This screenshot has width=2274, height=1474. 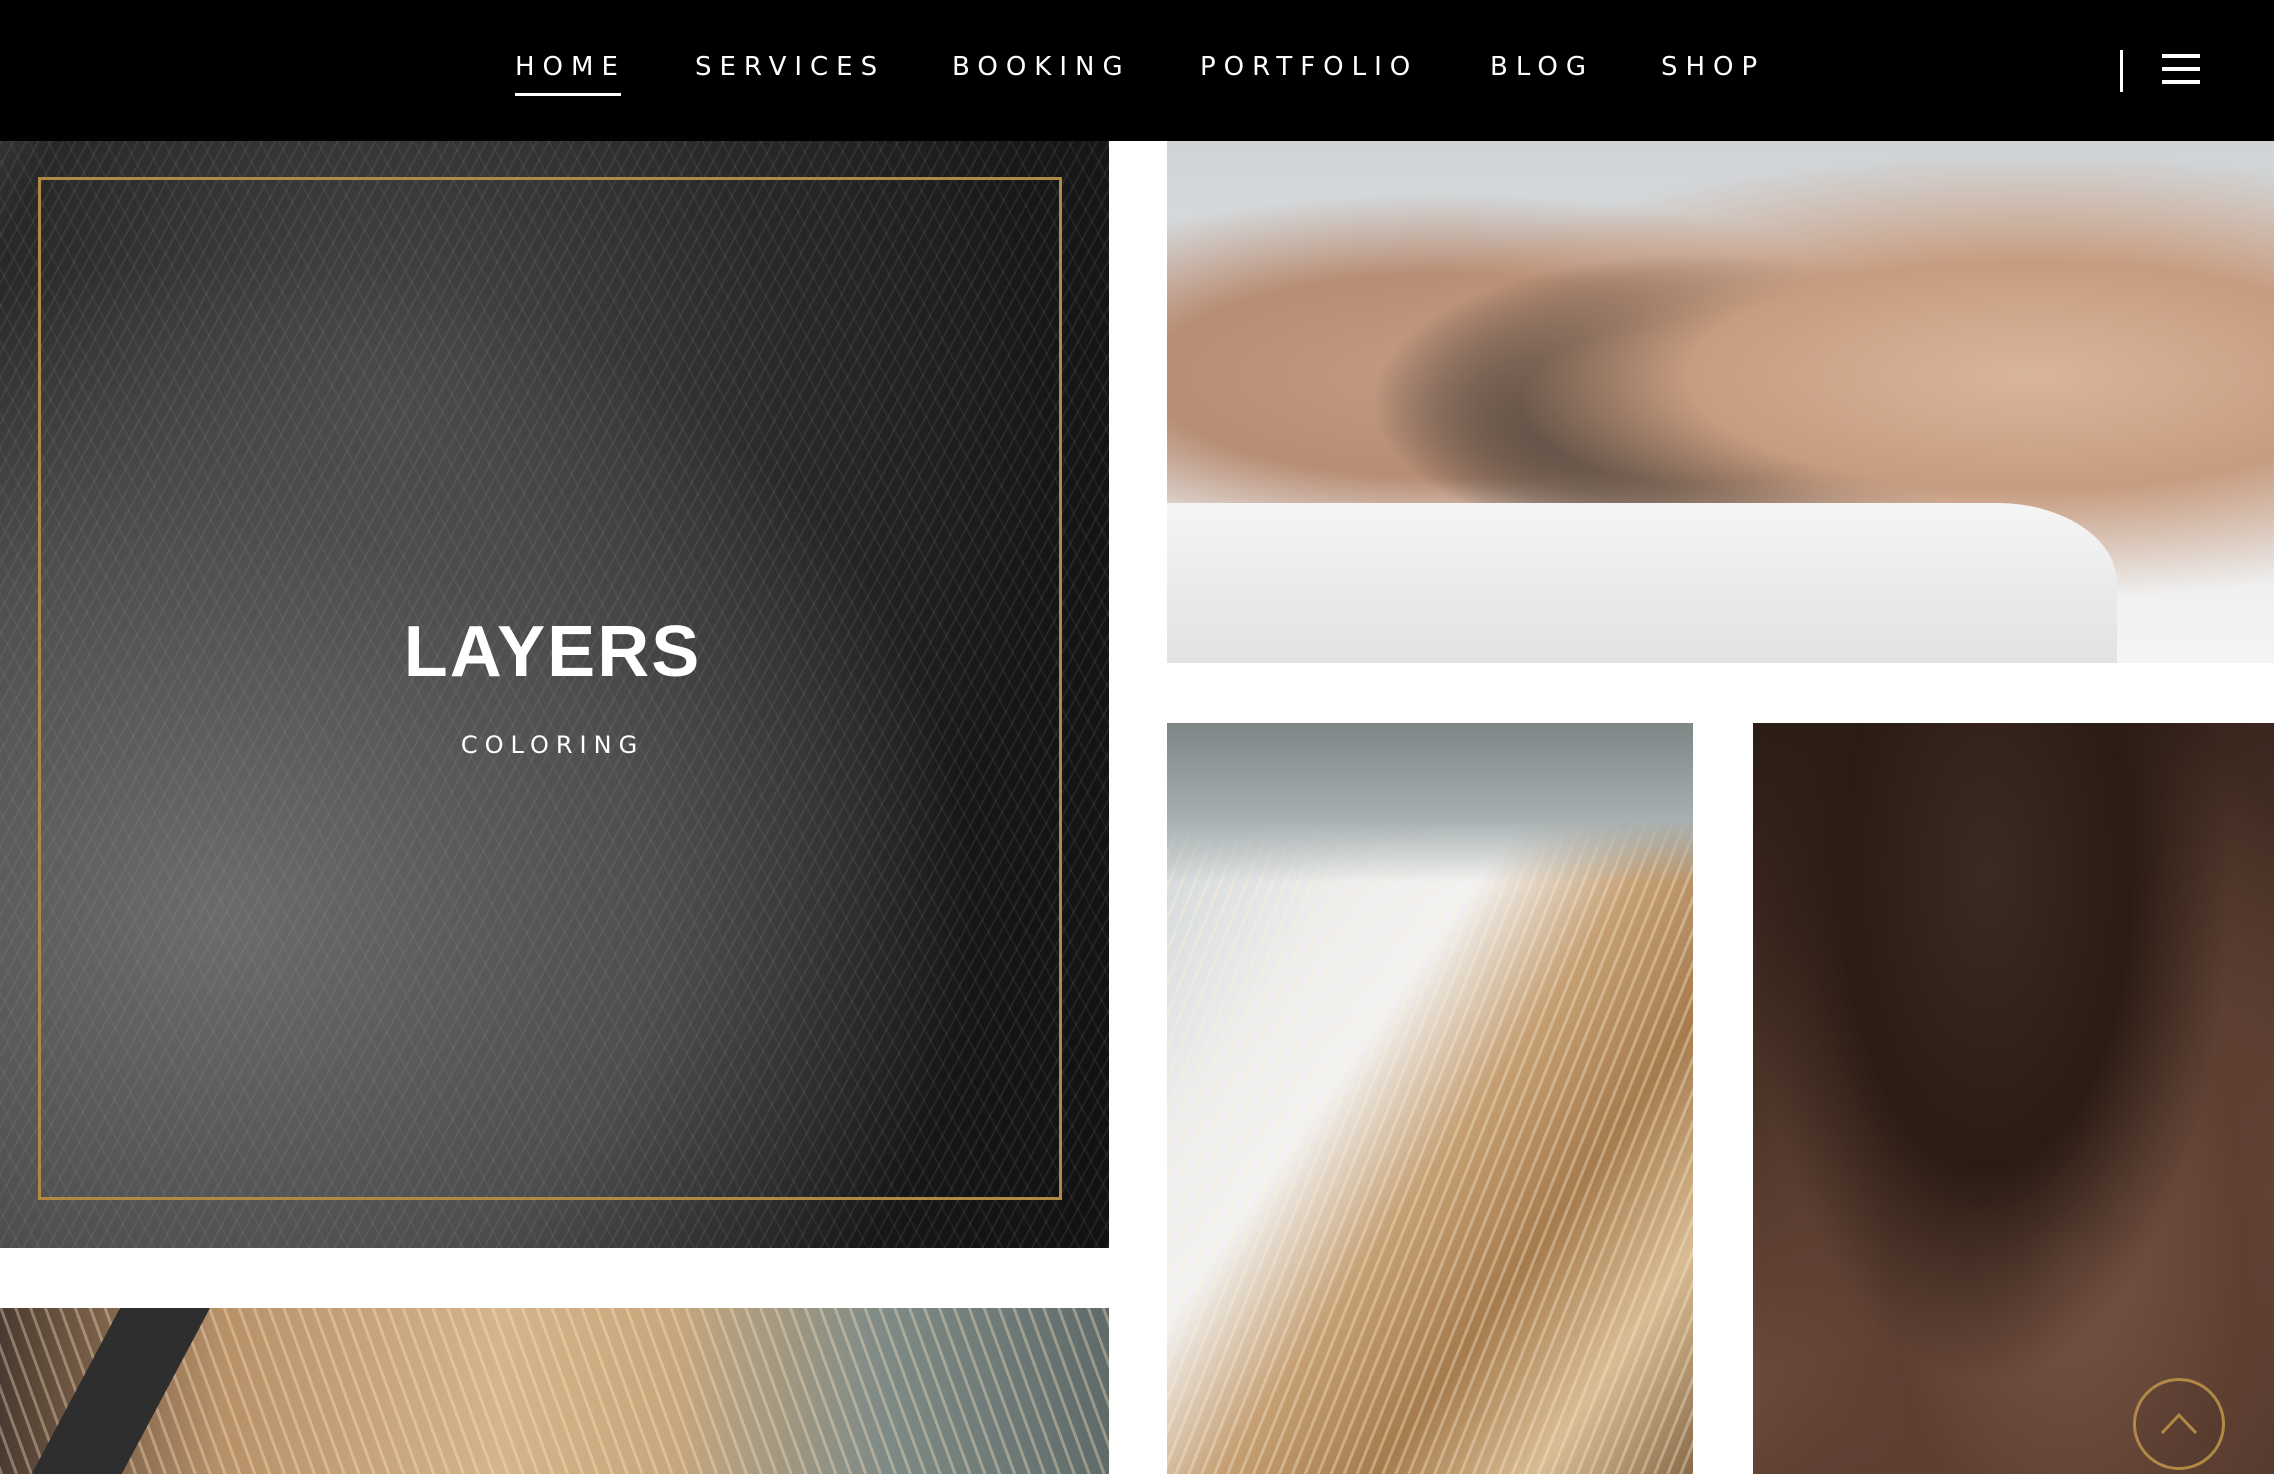 I want to click on nav-item-shop: SHOP, so click(x=1713, y=67).